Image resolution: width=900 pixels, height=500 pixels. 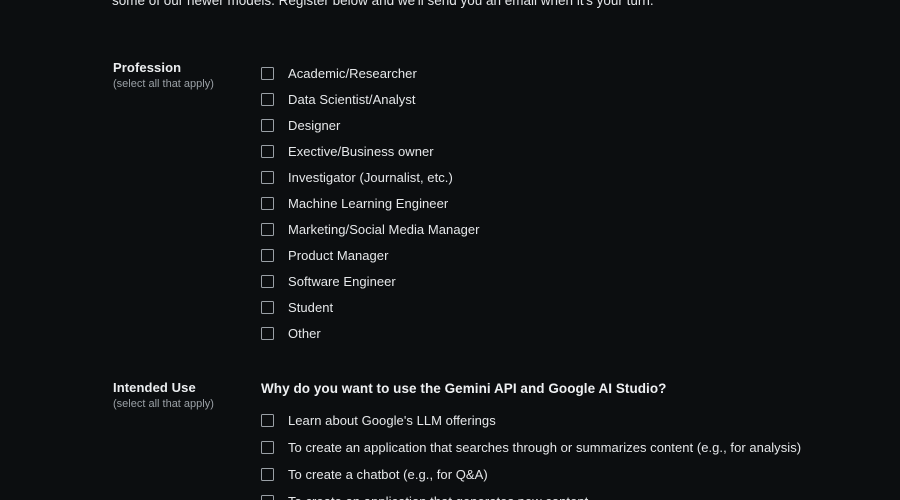 I want to click on checkbox-row-academic-researcher: Academic/Researcher, so click(x=370, y=73).